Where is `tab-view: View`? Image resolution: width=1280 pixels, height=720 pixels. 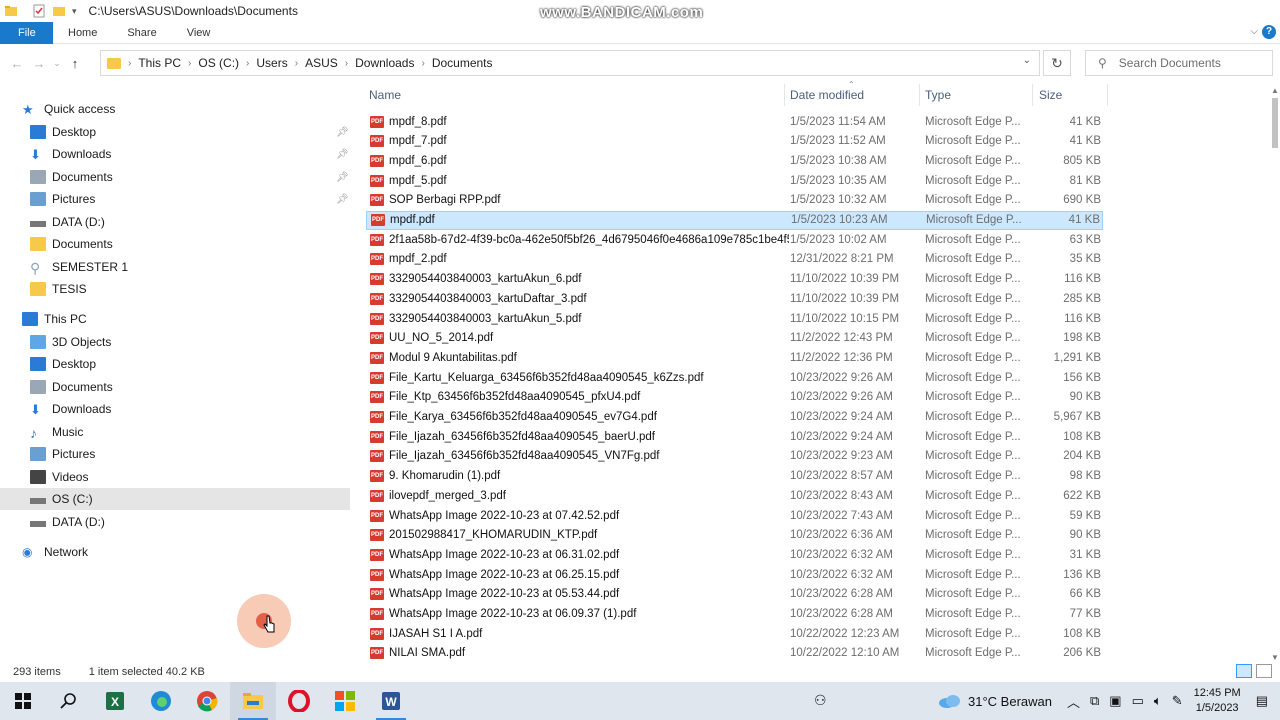
tab-view: View is located at coordinates (199, 33).